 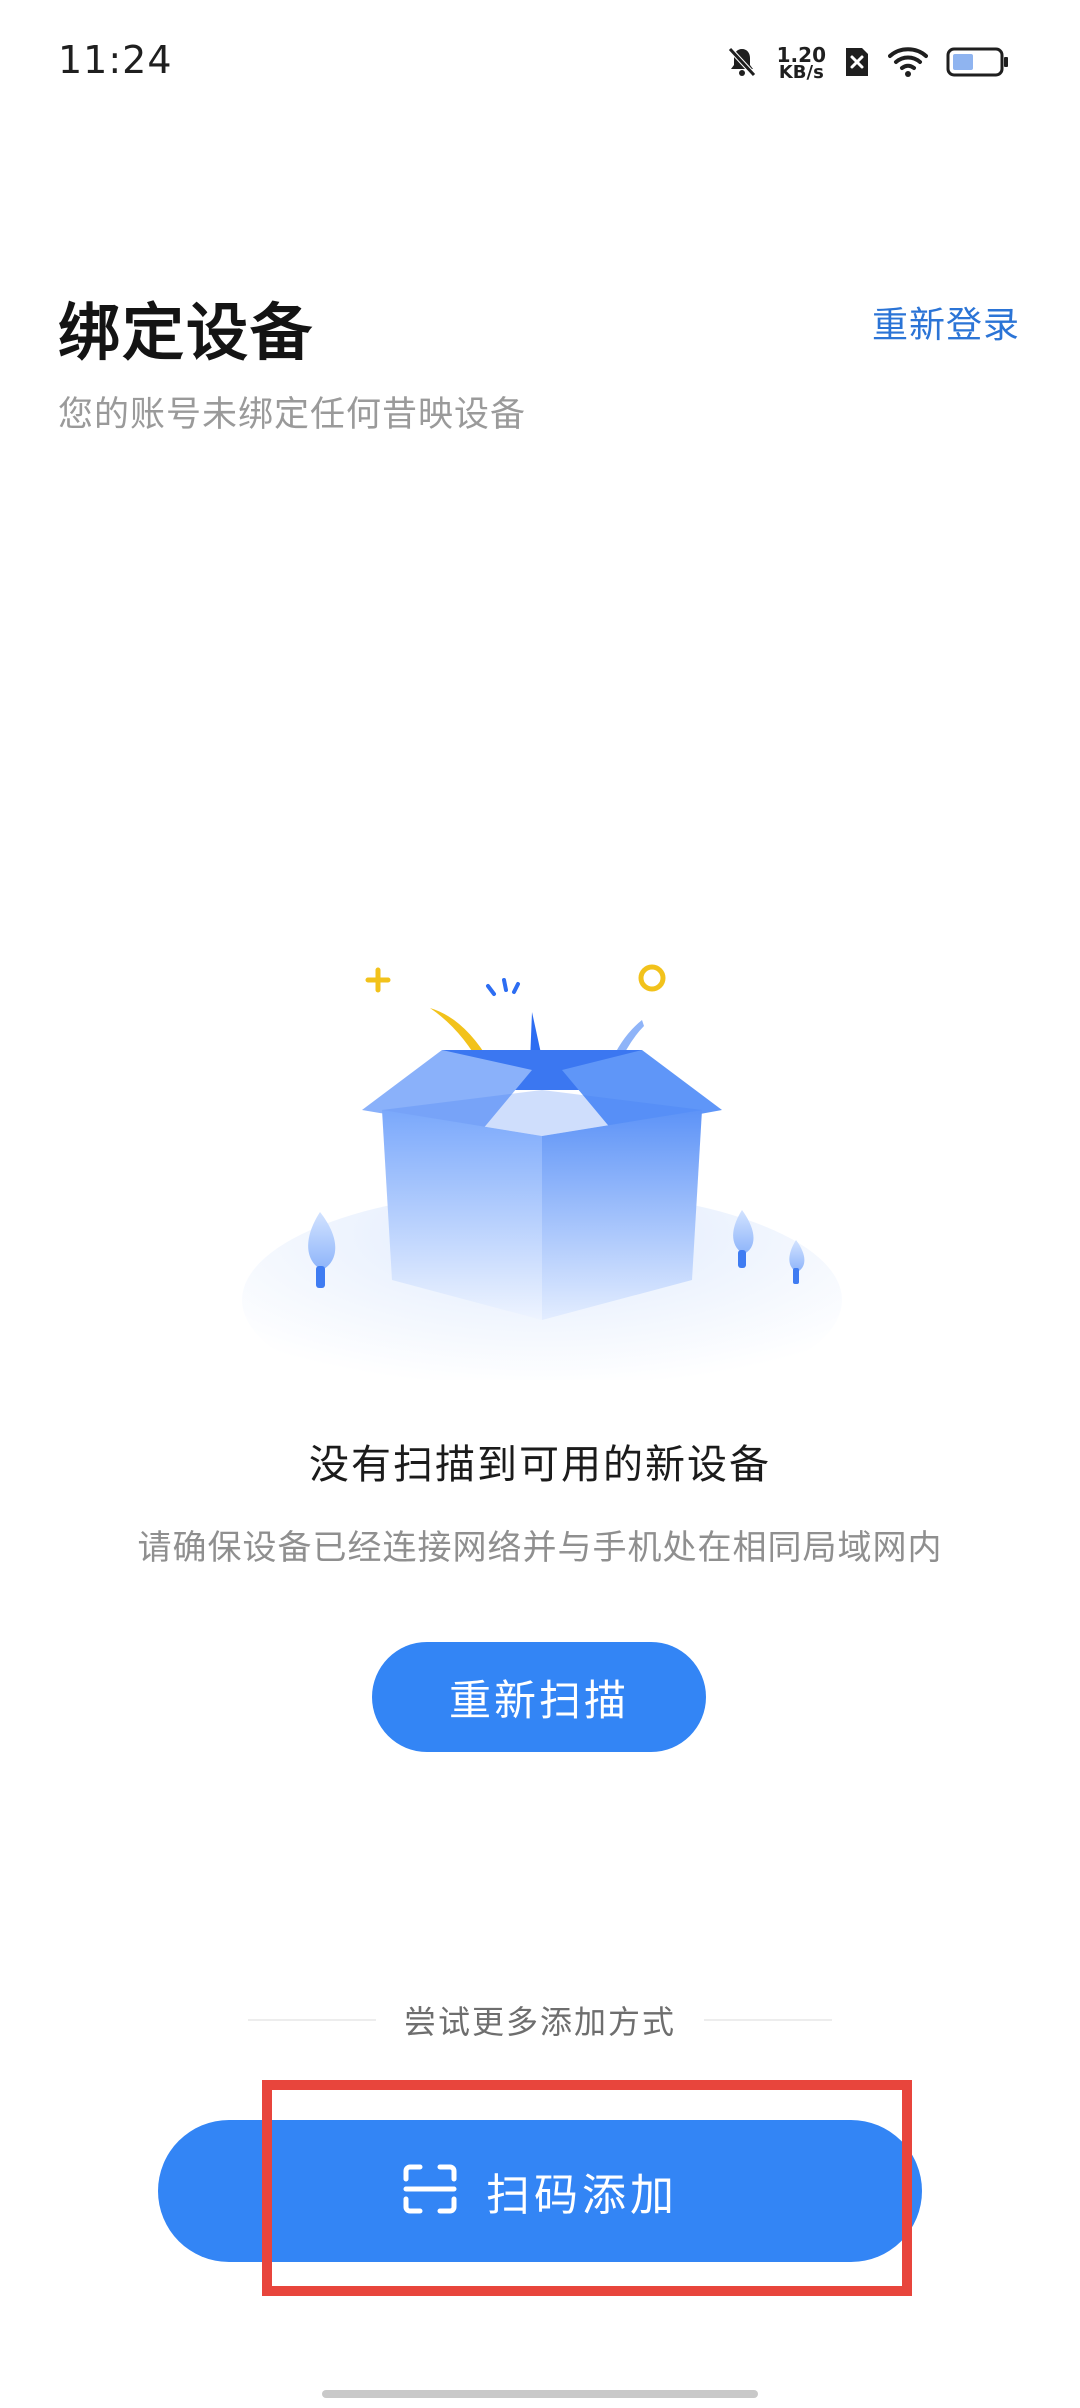 What do you see at coordinates (292, 415) in the screenshot?
I see `page-subtitle: 您的账号未绑定任何昔映设备` at bounding box center [292, 415].